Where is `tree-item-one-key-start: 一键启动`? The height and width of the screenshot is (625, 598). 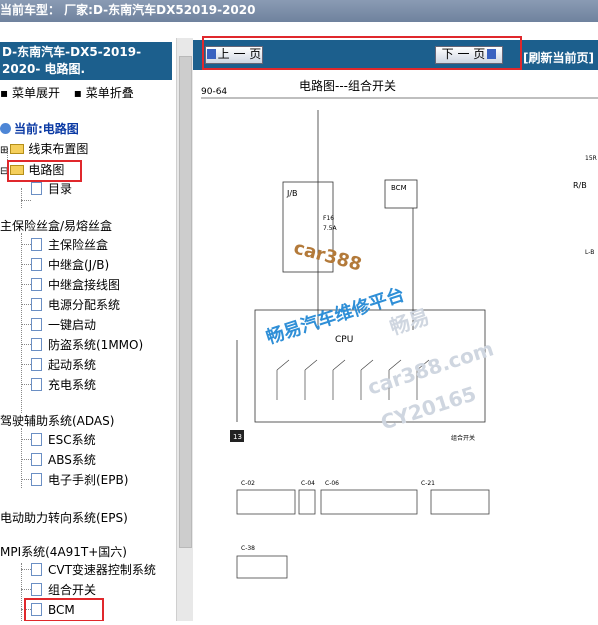
tree-item-one-key-start: 一键启动 is located at coordinates (63, 325).